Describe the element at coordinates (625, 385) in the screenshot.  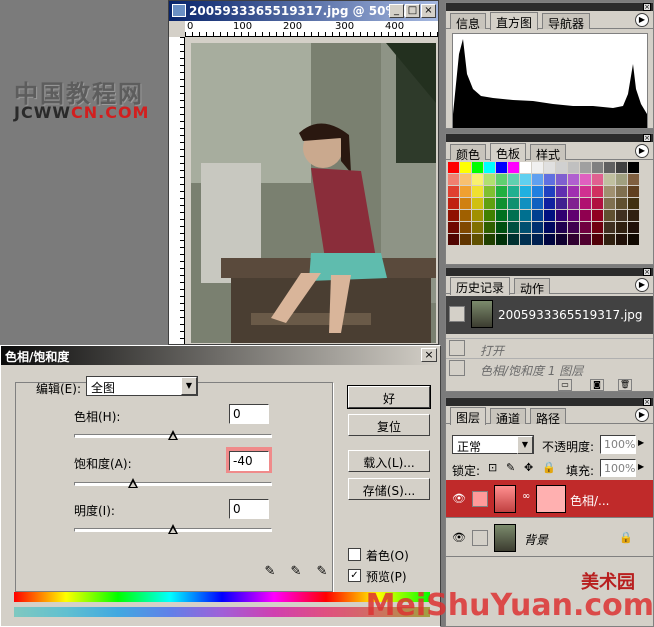
I see `trash-icon: 🗑` at that location.